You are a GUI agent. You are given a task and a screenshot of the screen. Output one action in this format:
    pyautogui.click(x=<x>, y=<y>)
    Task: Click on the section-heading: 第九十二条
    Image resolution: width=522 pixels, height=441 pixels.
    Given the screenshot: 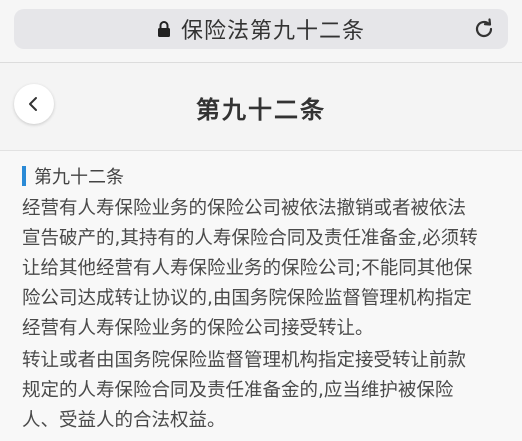 What is the action you would take?
    pyautogui.click(x=73, y=176)
    